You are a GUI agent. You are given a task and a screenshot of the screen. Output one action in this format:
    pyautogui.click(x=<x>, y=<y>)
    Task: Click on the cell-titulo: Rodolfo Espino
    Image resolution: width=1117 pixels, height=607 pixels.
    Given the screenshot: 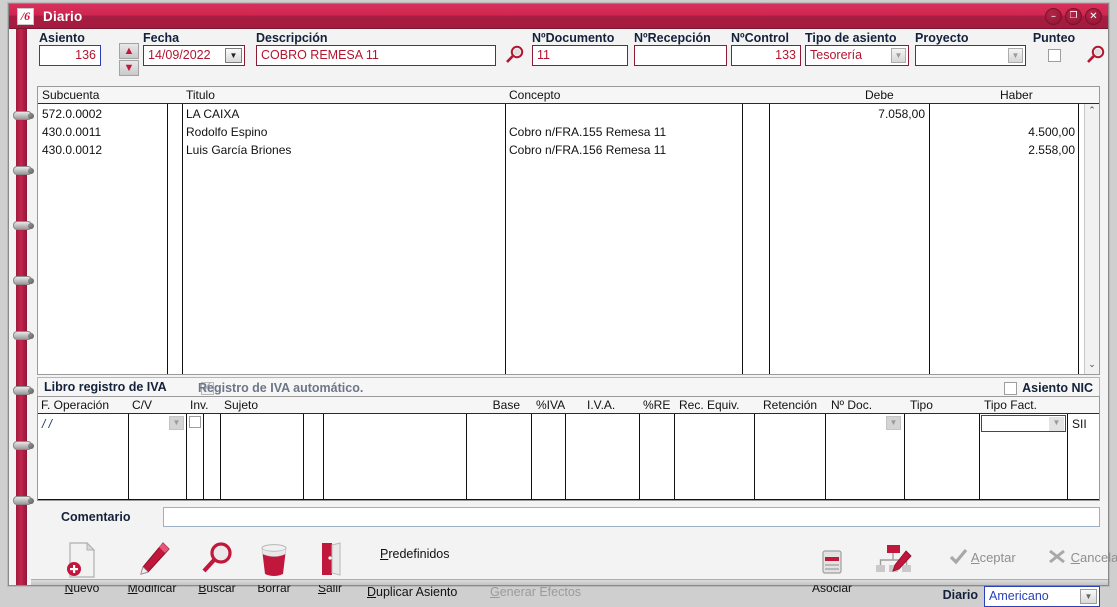 What is the action you would take?
    pyautogui.click(x=226, y=132)
    